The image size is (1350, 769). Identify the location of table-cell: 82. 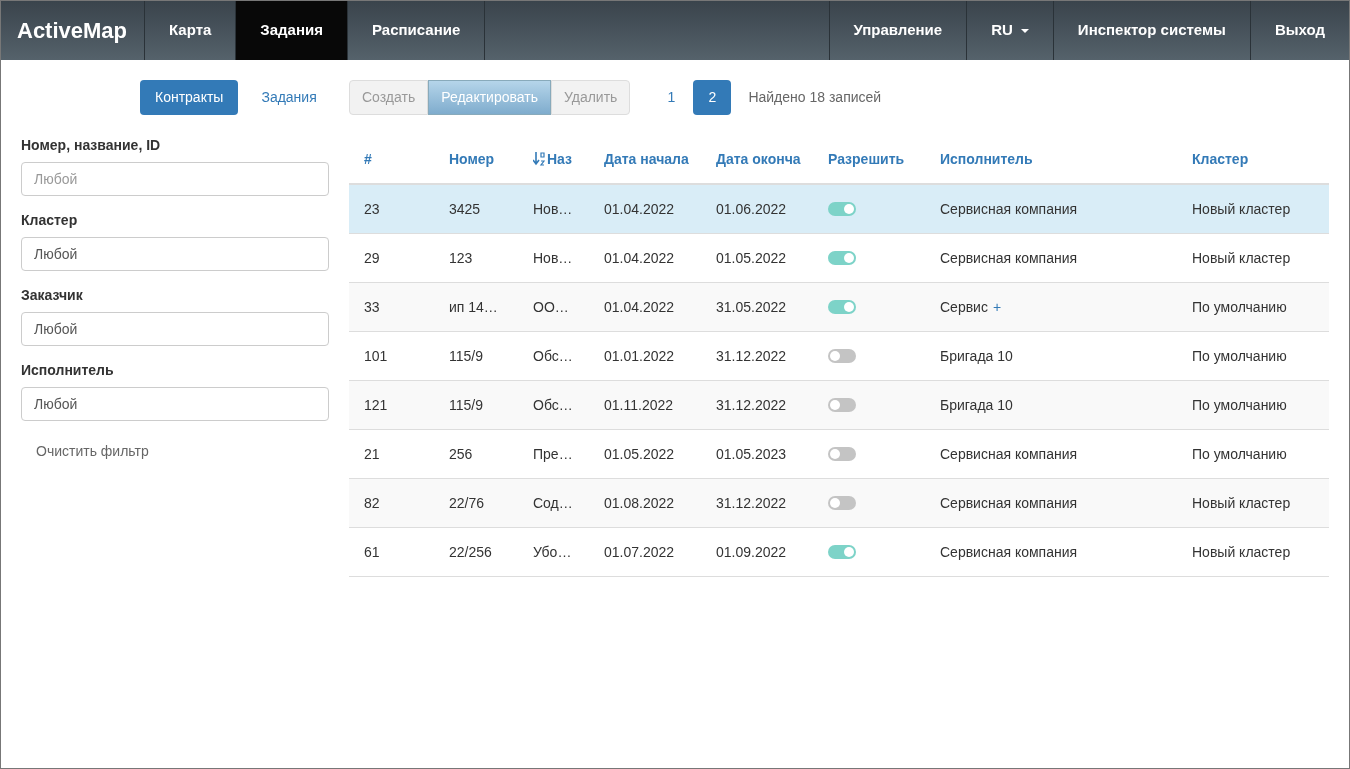
(372, 503).